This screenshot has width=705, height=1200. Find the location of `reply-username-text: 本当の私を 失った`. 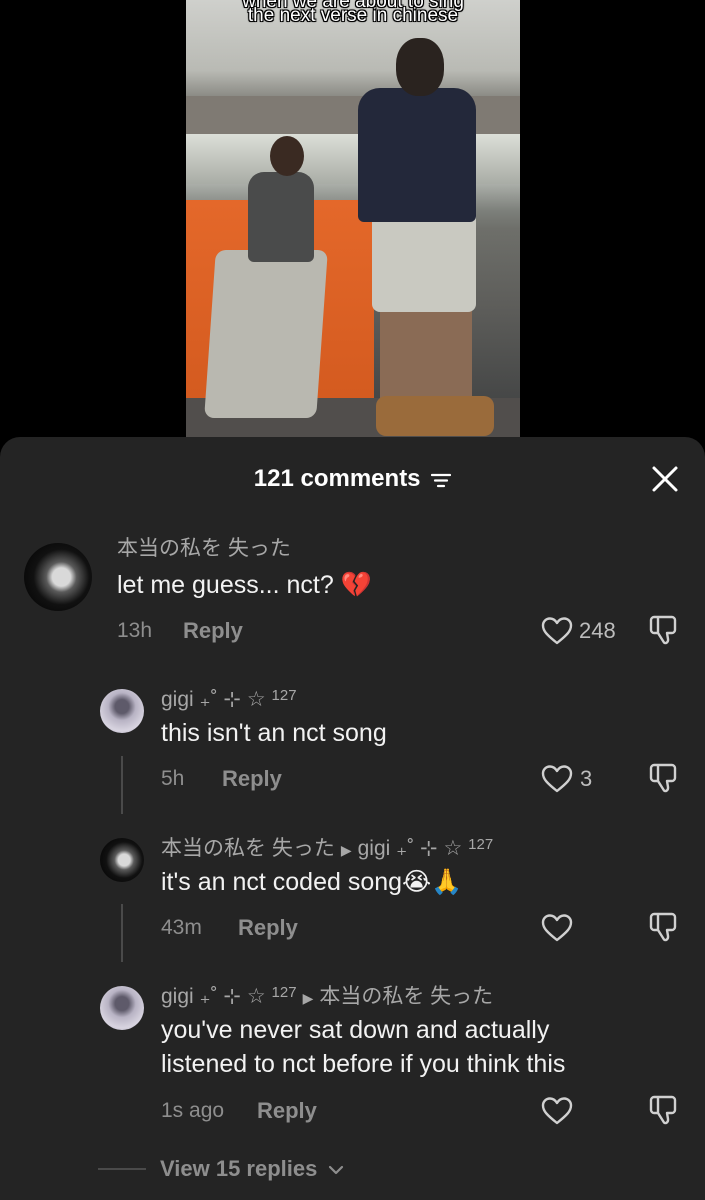

reply-username-text: 本当の私を 失った is located at coordinates (248, 848).